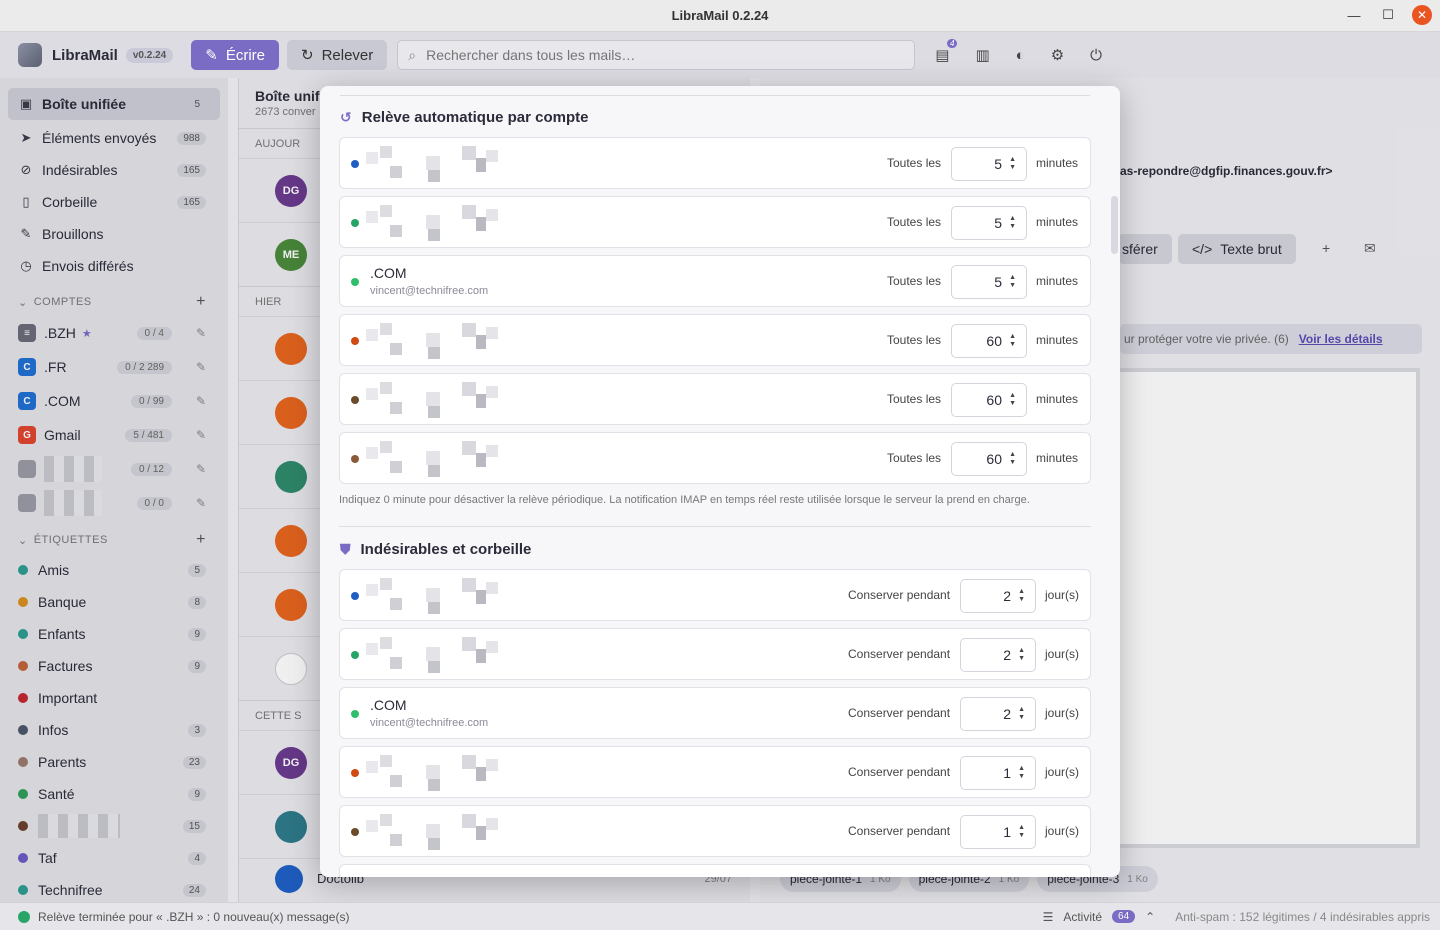 This screenshot has width=1440, height=930. I want to click on search-icon: ⌕, so click(412, 54).